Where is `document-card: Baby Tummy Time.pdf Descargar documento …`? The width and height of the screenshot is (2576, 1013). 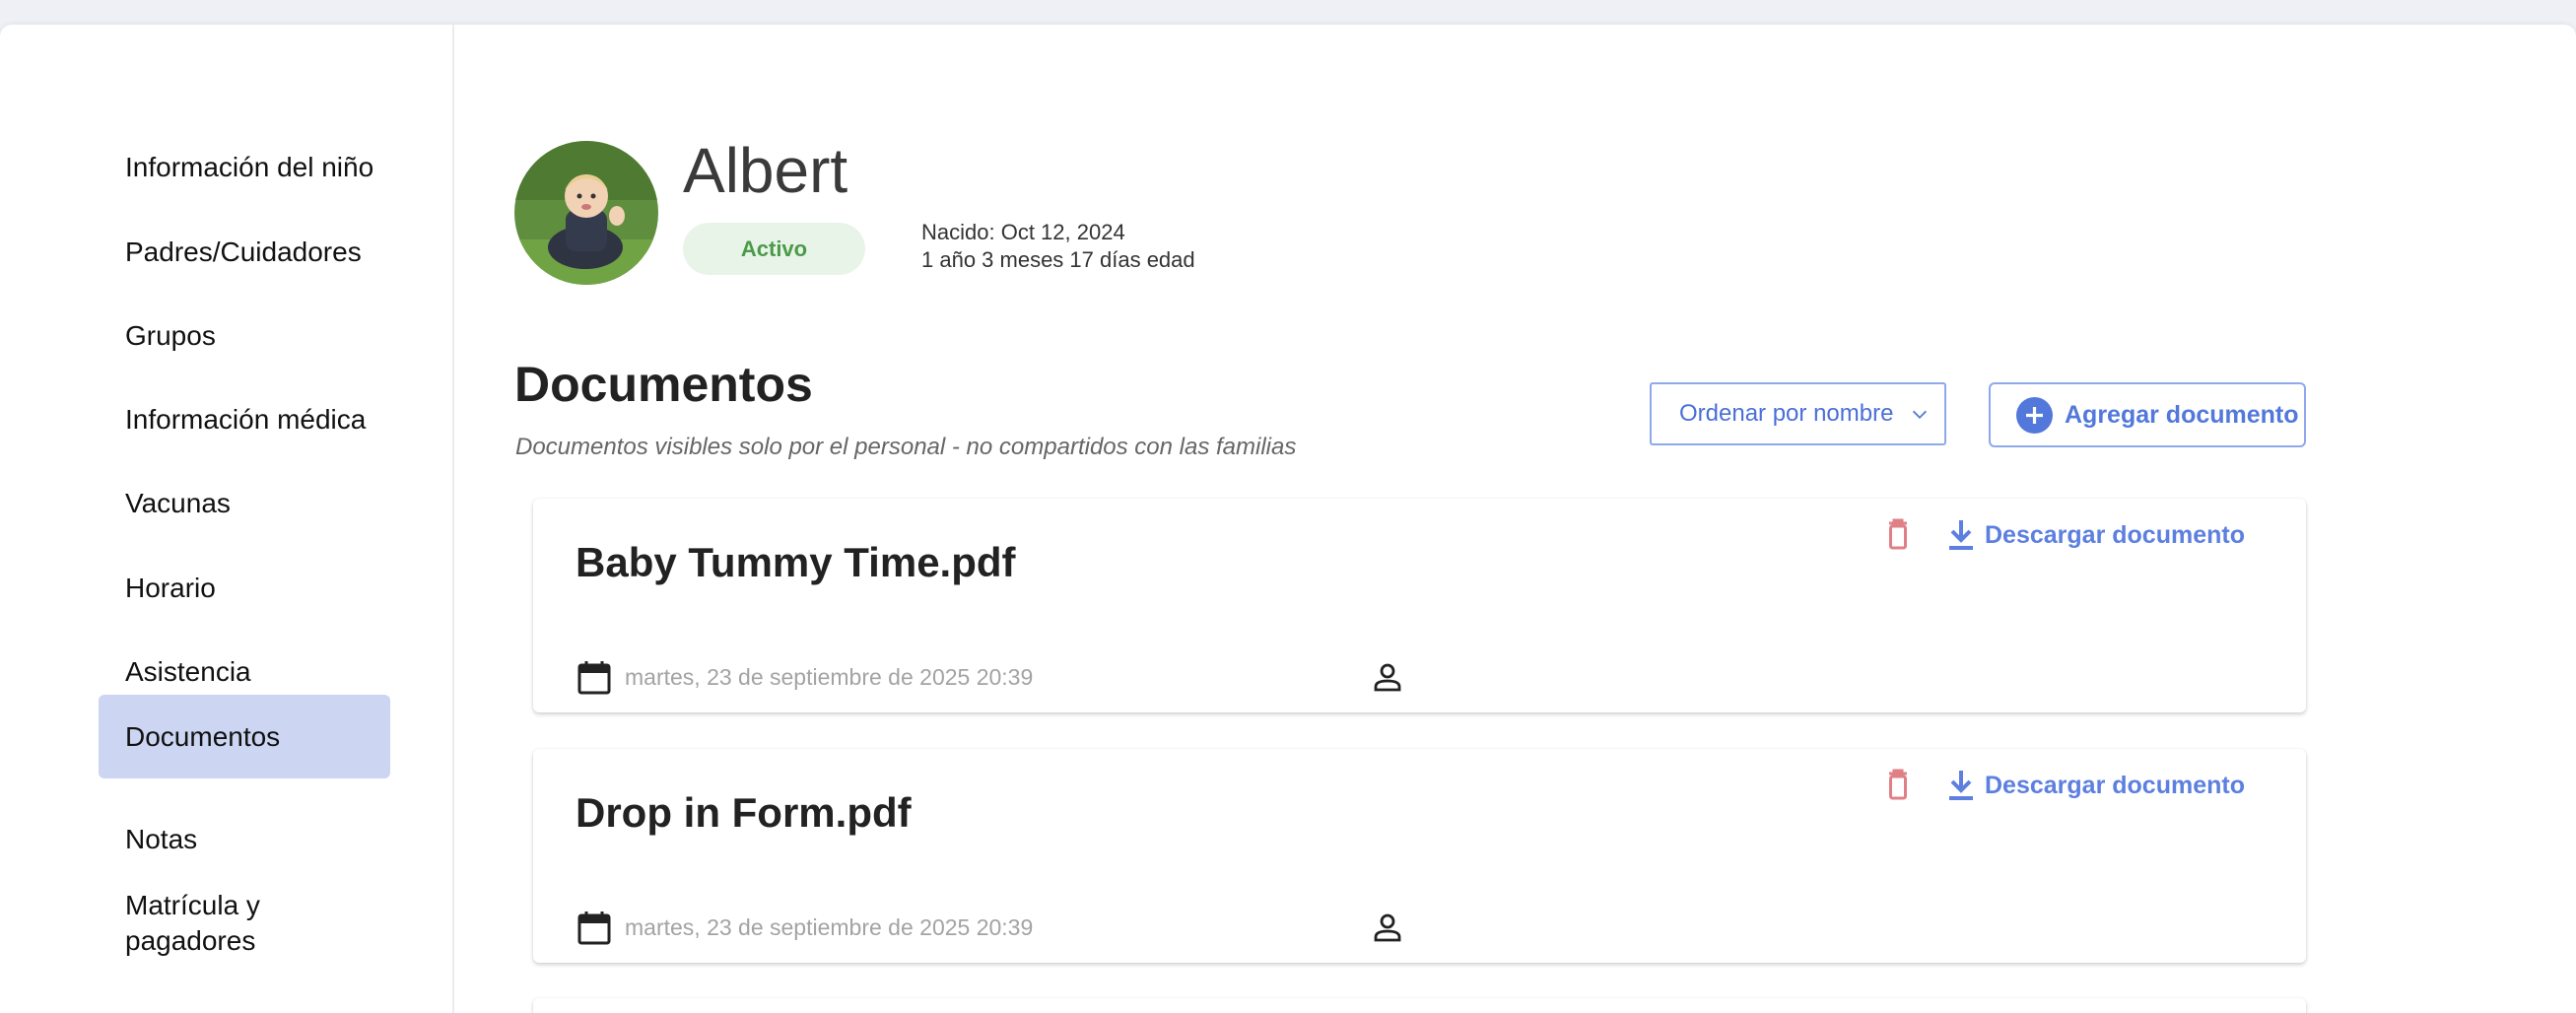
document-card: Baby Tummy Time.pdf Descargar documento … is located at coordinates (1419, 605).